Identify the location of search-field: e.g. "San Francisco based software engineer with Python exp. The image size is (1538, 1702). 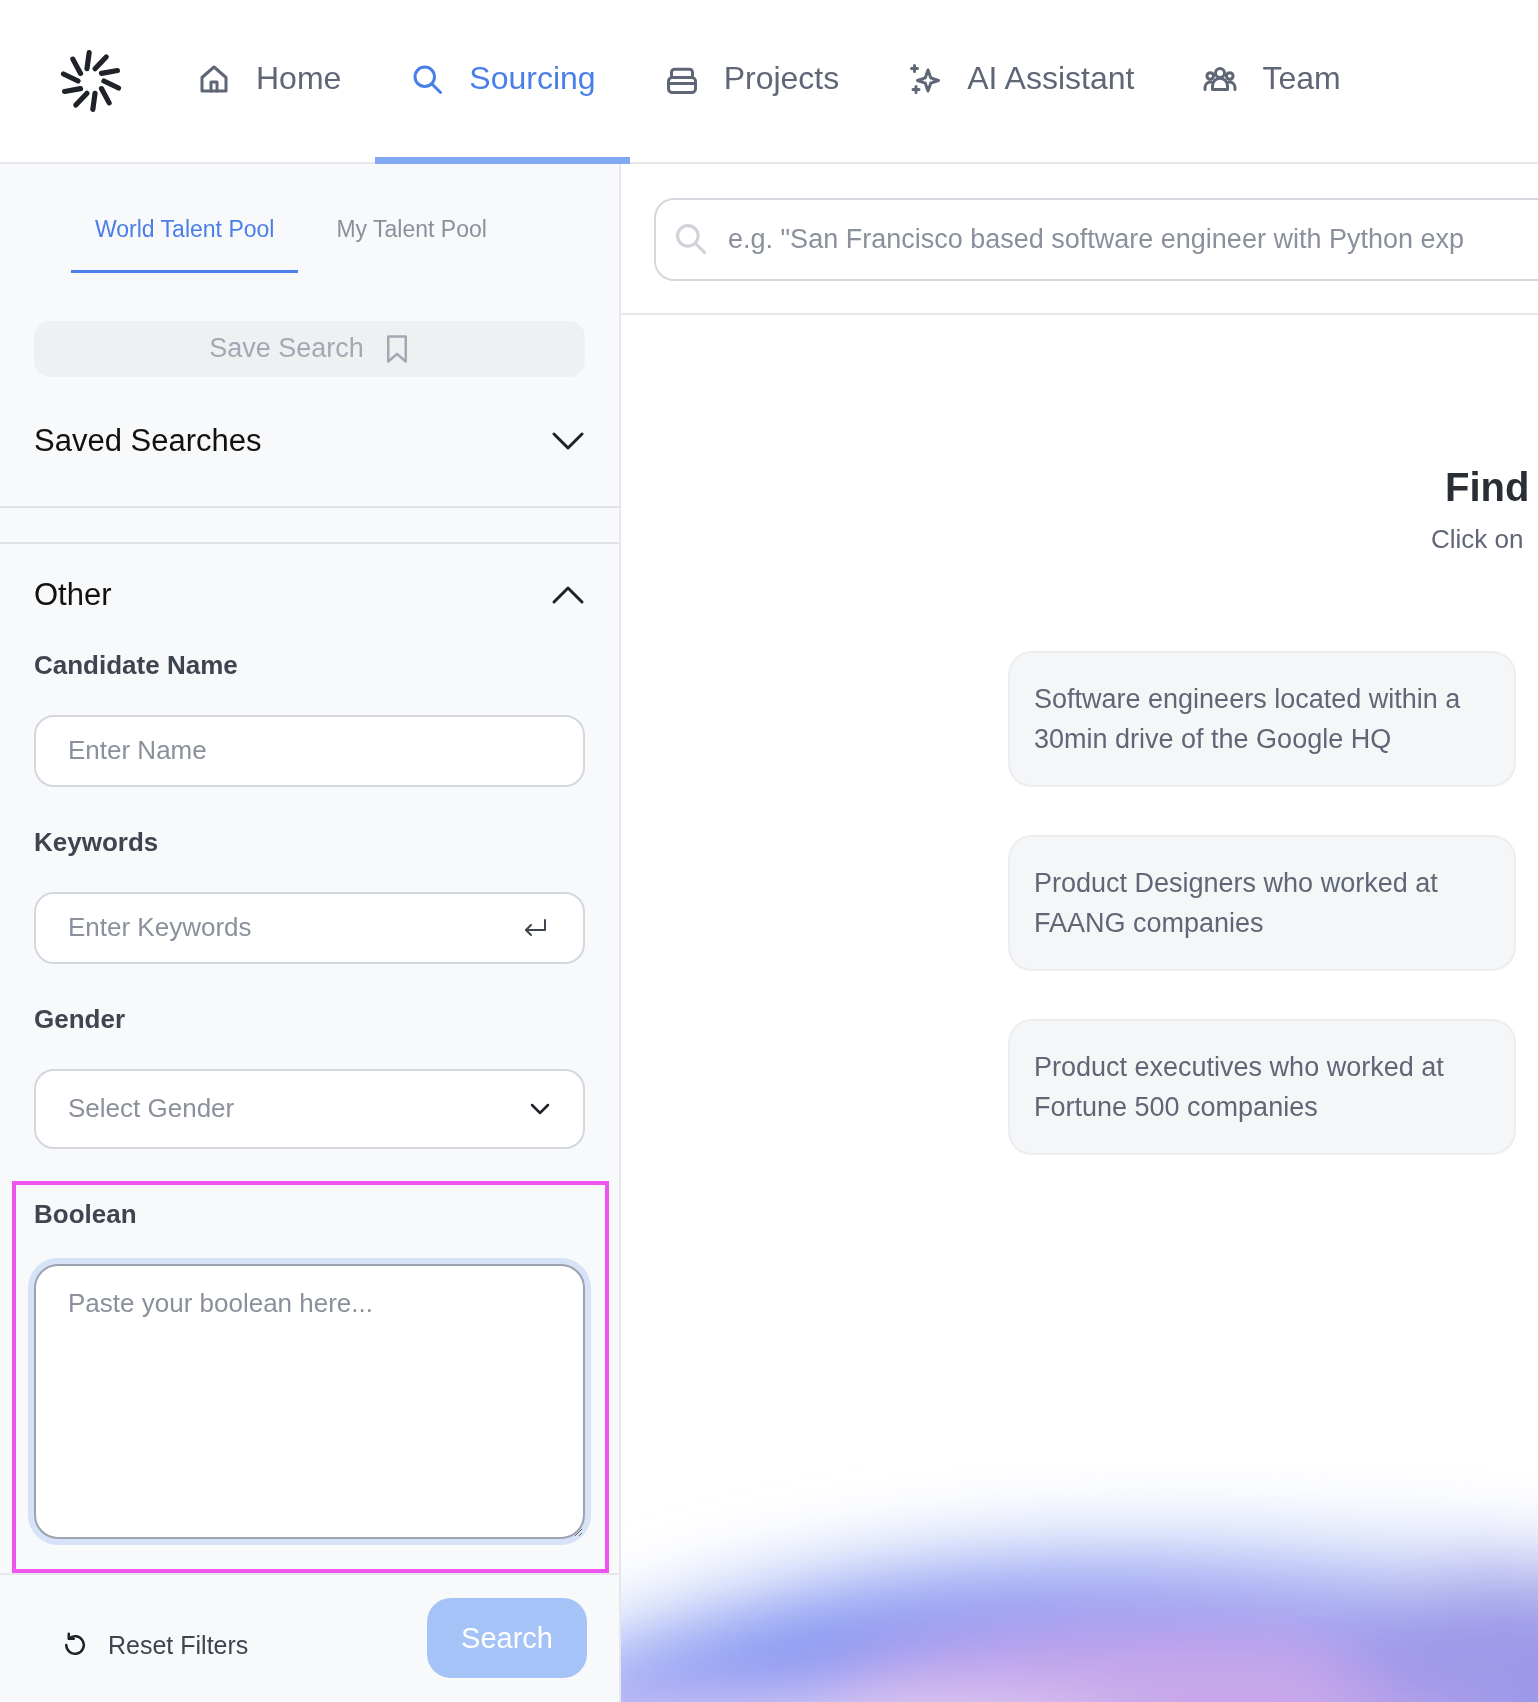
(1096, 239).